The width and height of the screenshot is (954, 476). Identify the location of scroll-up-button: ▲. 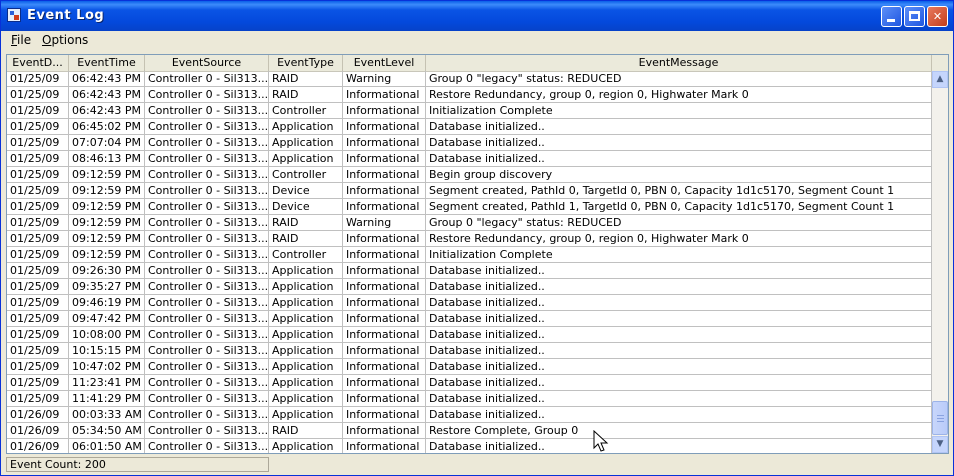
(940, 79).